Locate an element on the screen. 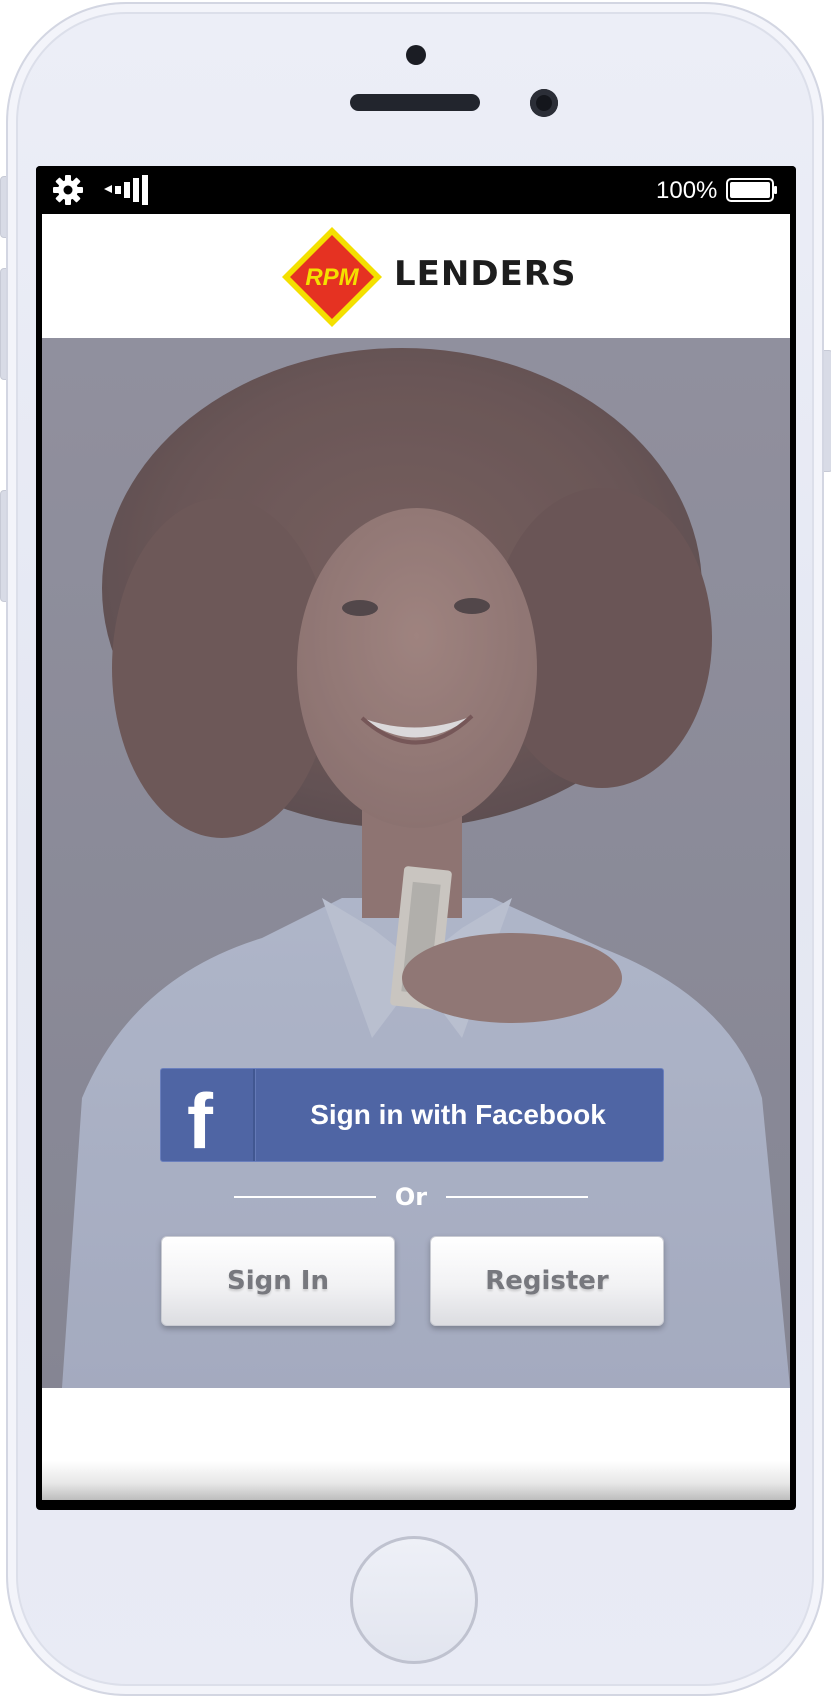 This screenshot has width=831, height=1700. power-button is located at coordinates (827, 411).